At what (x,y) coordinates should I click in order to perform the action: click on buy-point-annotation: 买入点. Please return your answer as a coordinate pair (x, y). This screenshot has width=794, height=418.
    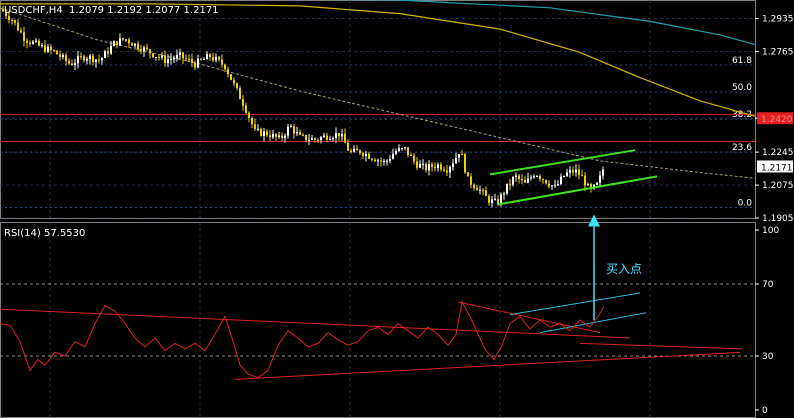
    Looking at the image, I should click on (624, 269).